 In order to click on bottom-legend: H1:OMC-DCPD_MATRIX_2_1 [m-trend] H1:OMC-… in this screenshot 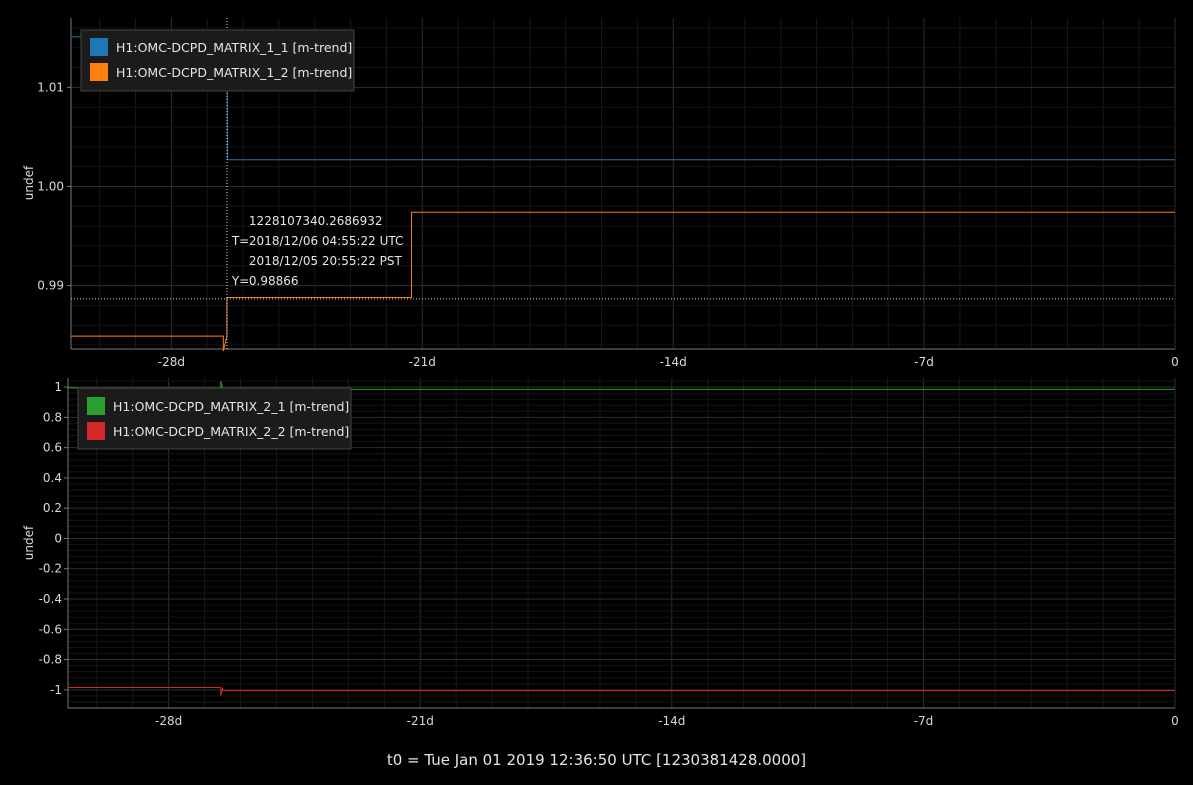, I will do `click(214, 418)`.